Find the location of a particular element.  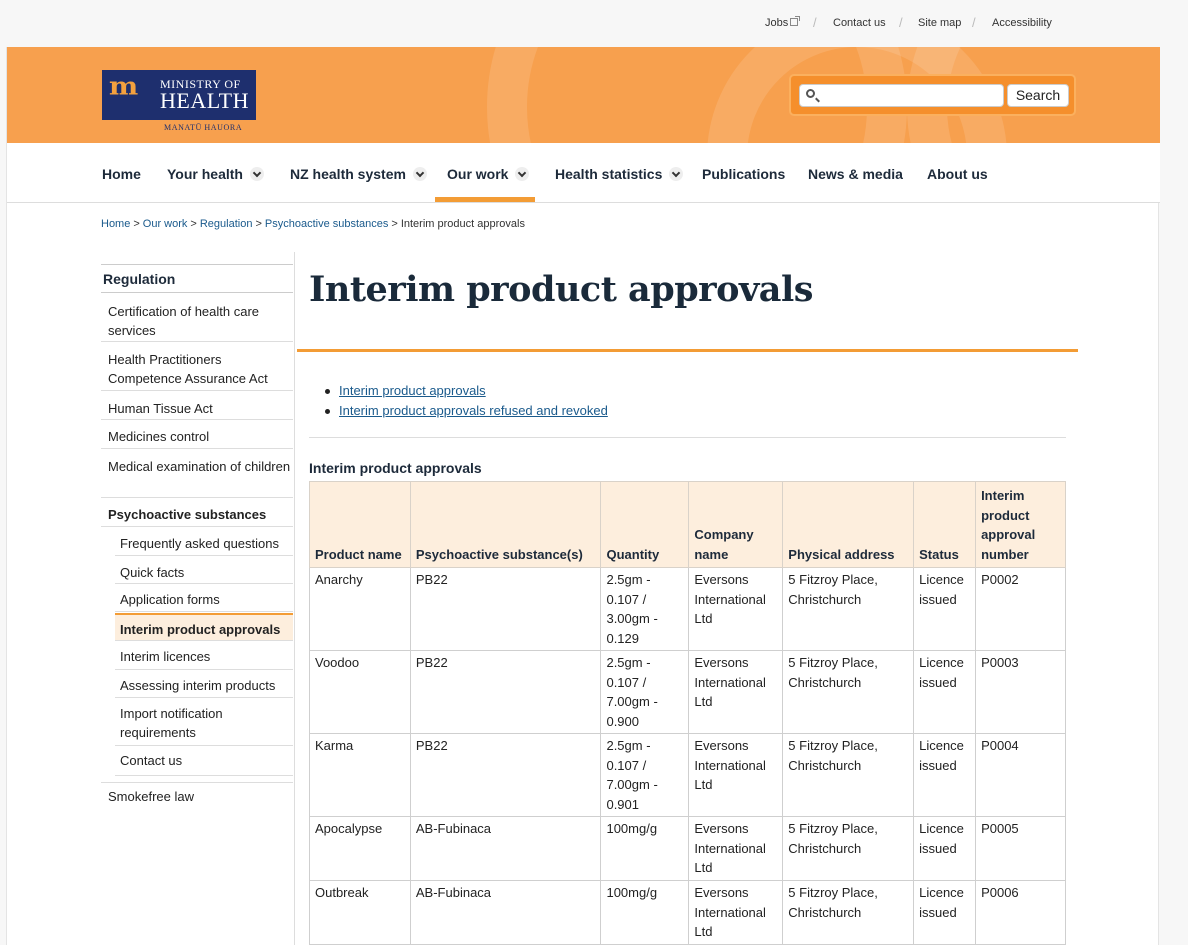

nav-news-media: News & media is located at coordinates (855, 173).